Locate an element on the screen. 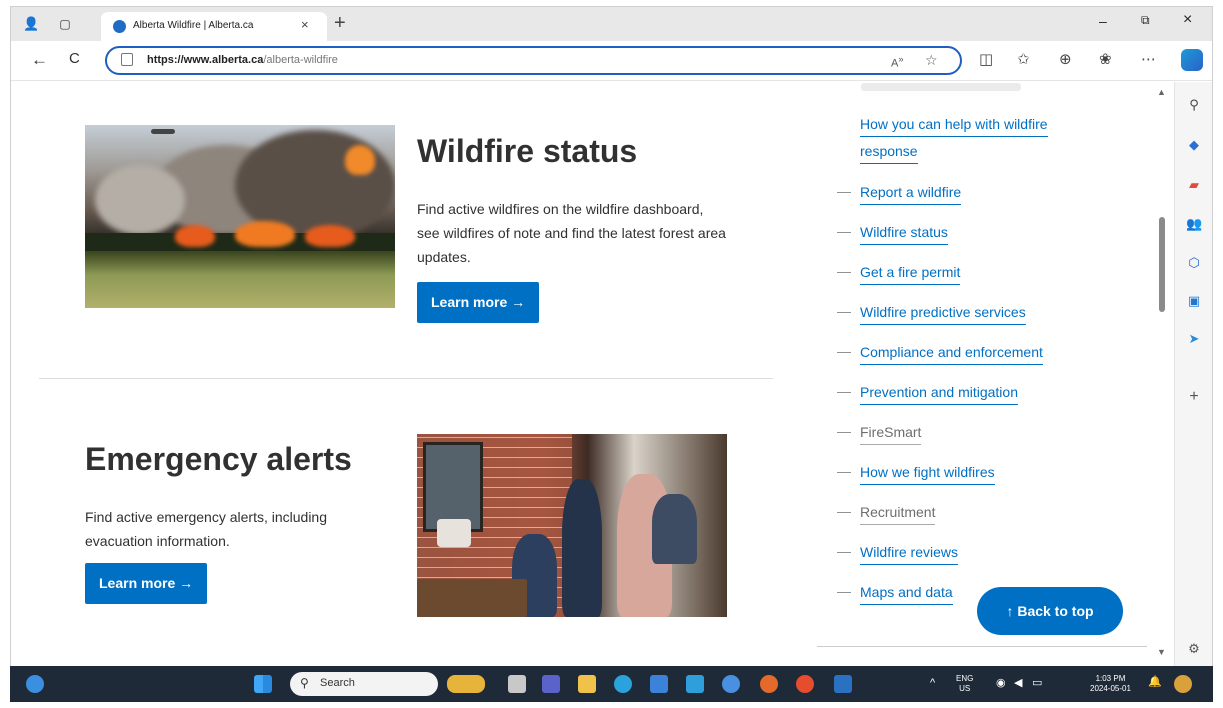 This screenshot has width=1223, height=708. office-icon: ⬡ is located at coordinates (1194, 263).